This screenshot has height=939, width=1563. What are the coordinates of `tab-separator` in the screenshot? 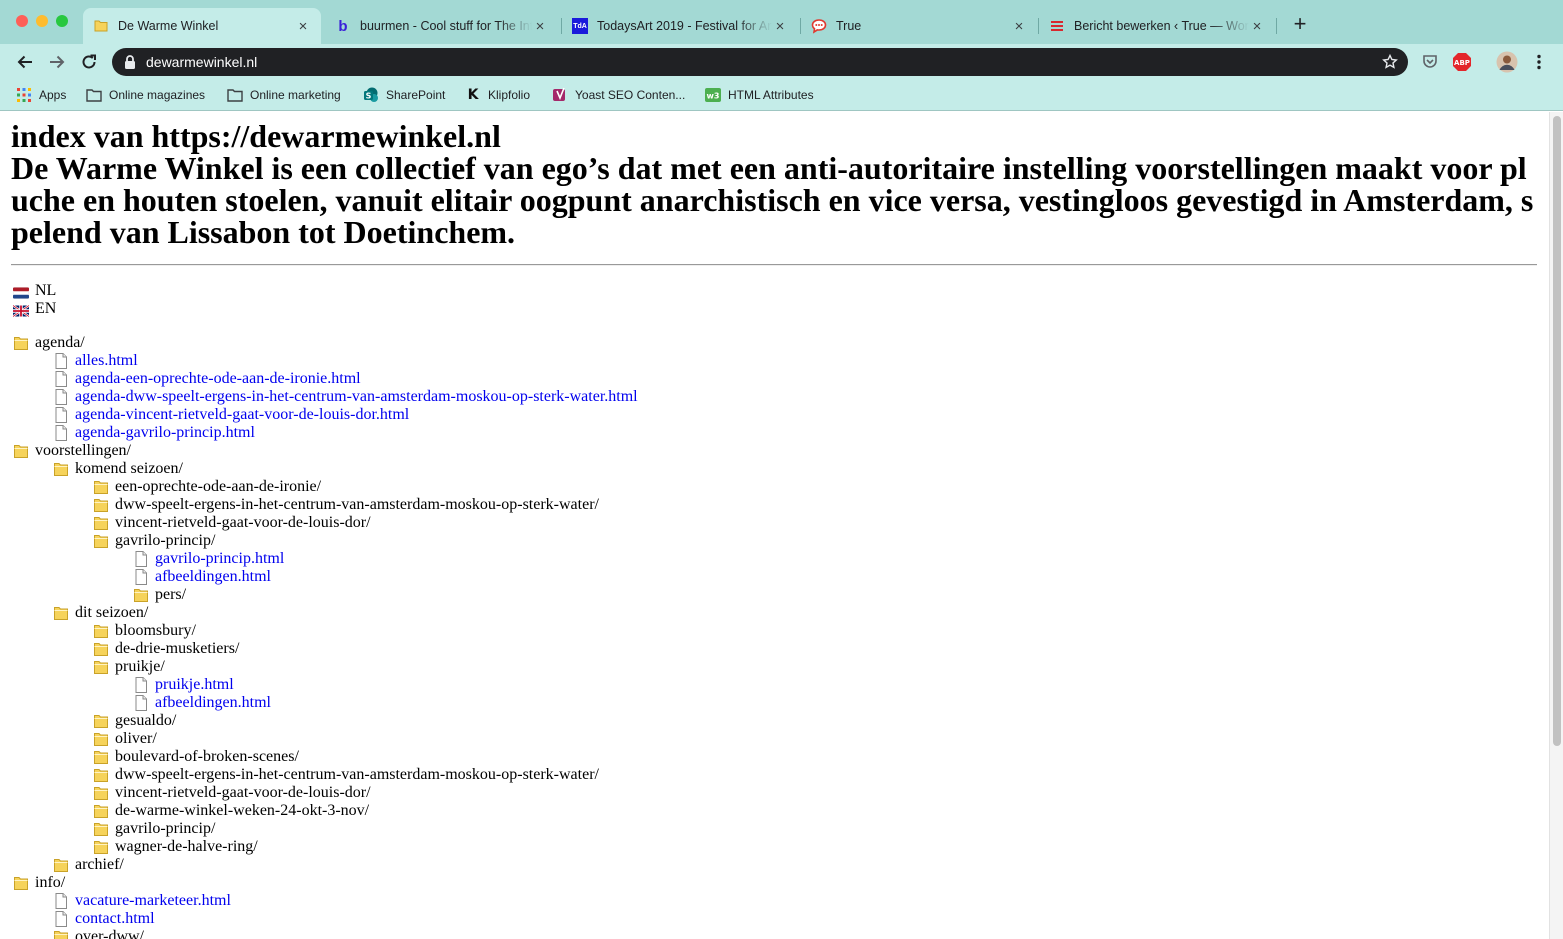 It's located at (1276, 26).